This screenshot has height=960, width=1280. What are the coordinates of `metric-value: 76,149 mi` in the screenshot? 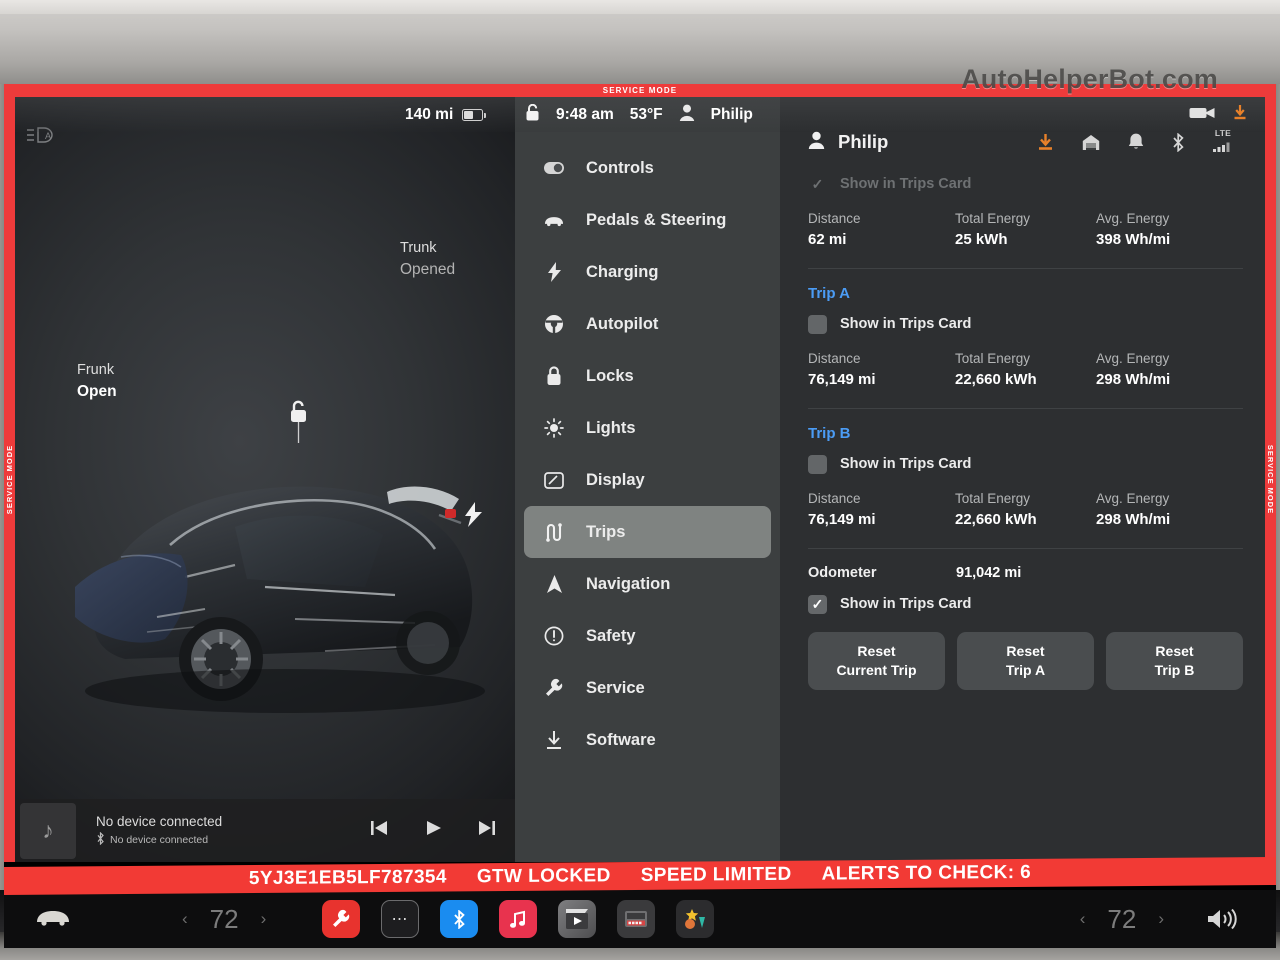 It's located at (842, 519).